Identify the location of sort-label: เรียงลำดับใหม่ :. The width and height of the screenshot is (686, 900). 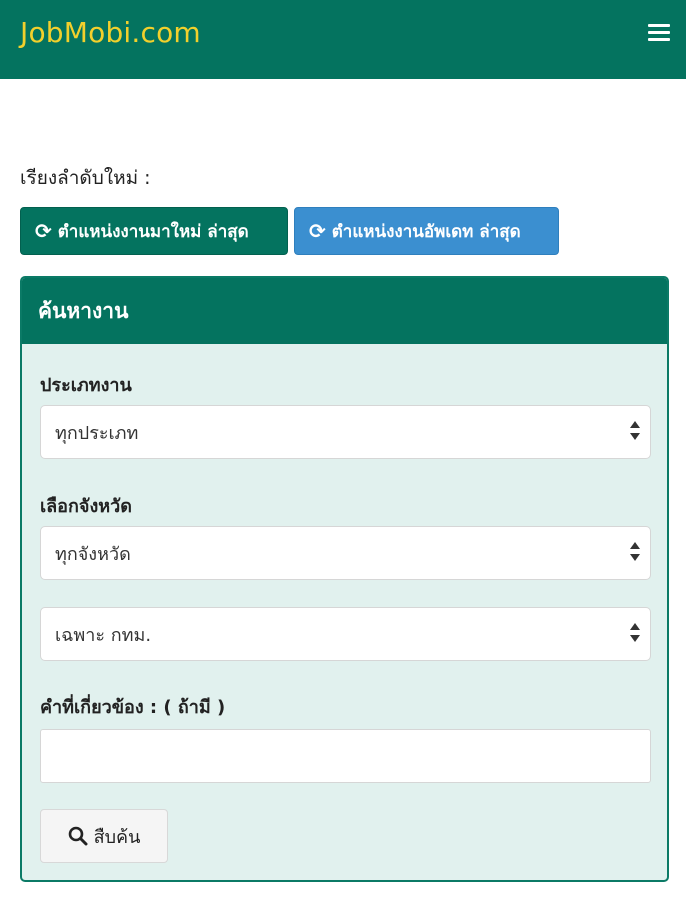
(85, 178).